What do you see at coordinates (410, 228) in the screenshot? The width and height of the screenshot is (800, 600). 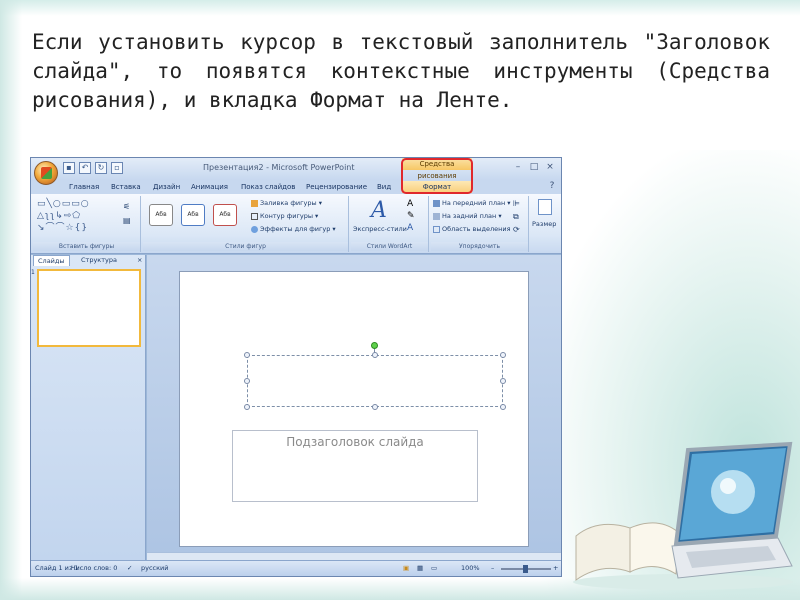 I see `text-effects-icon: A` at bounding box center [410, 228].